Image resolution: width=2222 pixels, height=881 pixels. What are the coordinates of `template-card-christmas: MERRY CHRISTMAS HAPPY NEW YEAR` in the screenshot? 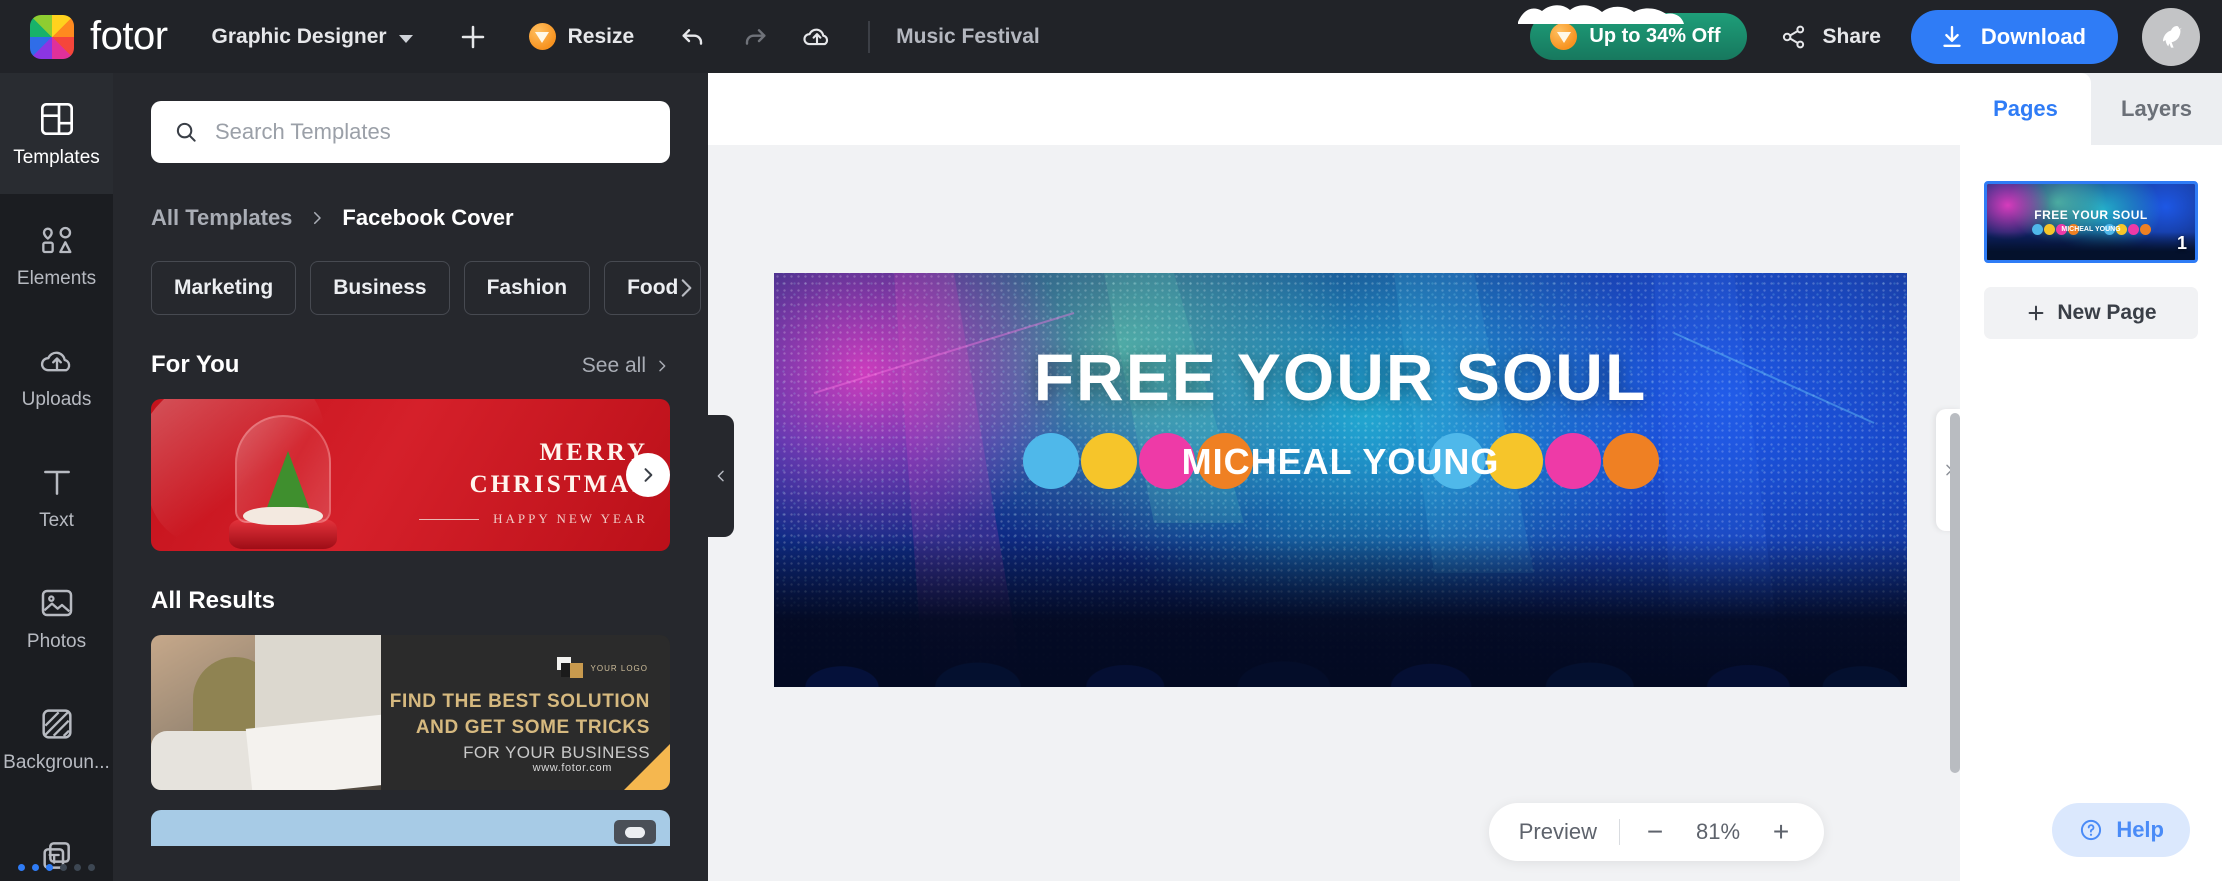 It's located at (410, 475).